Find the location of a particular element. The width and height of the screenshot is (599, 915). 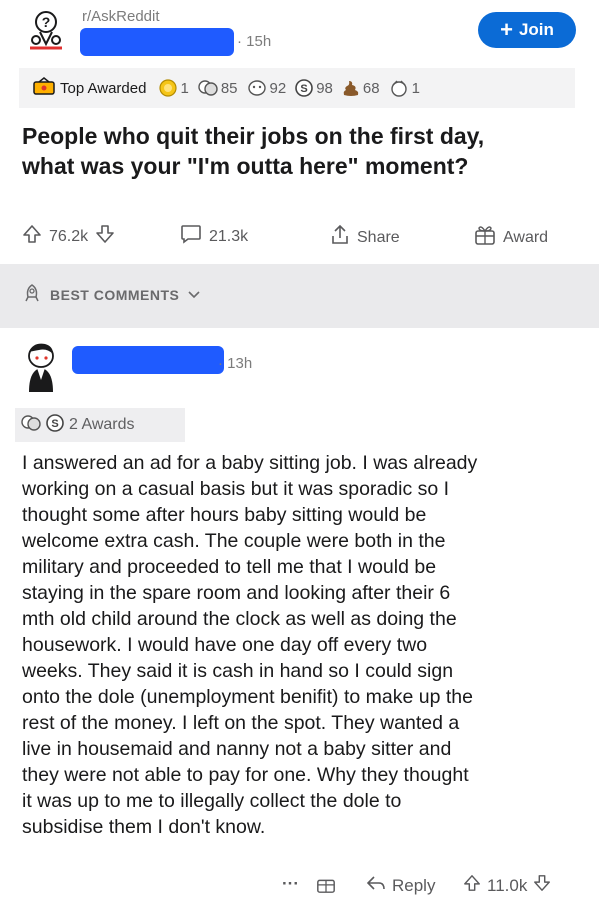

more-dots-icon: ··· is located at coordinates (290, 883).